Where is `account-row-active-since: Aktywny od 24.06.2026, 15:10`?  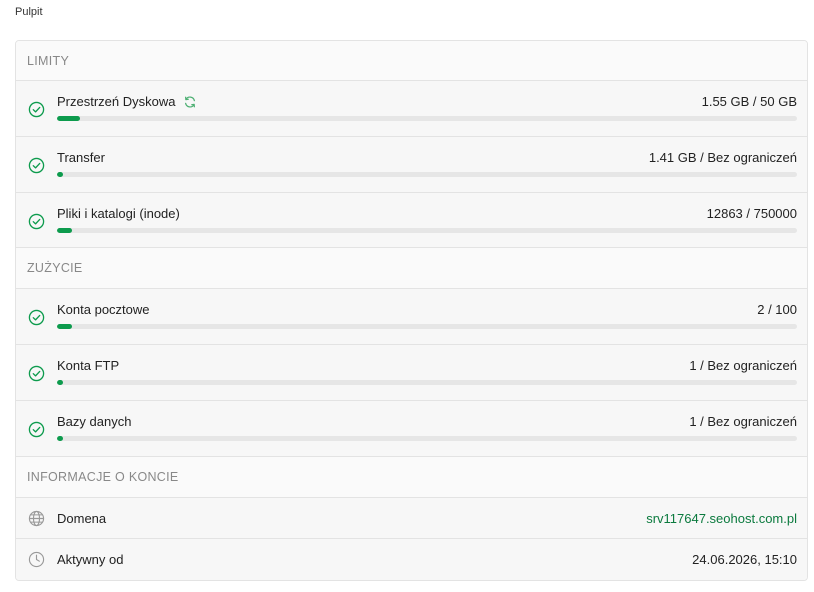 account-row-active-since: Aktywny od 24.06.2026, 15:10 is located at coordinates (411, 559).